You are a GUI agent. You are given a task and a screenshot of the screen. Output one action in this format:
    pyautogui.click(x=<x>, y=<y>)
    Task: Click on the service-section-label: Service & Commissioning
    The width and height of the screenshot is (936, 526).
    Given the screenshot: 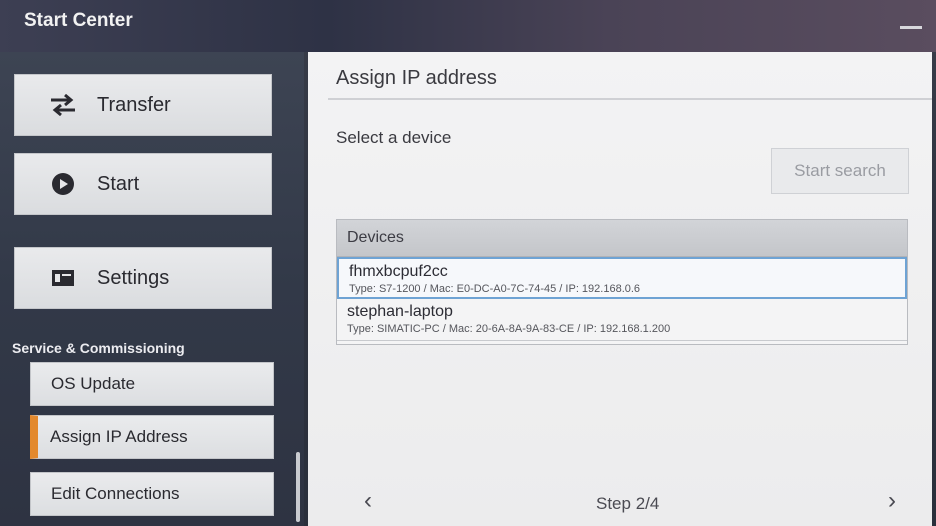 What is the action you would take?
    pyautogui.click(x=98, y=348)
    